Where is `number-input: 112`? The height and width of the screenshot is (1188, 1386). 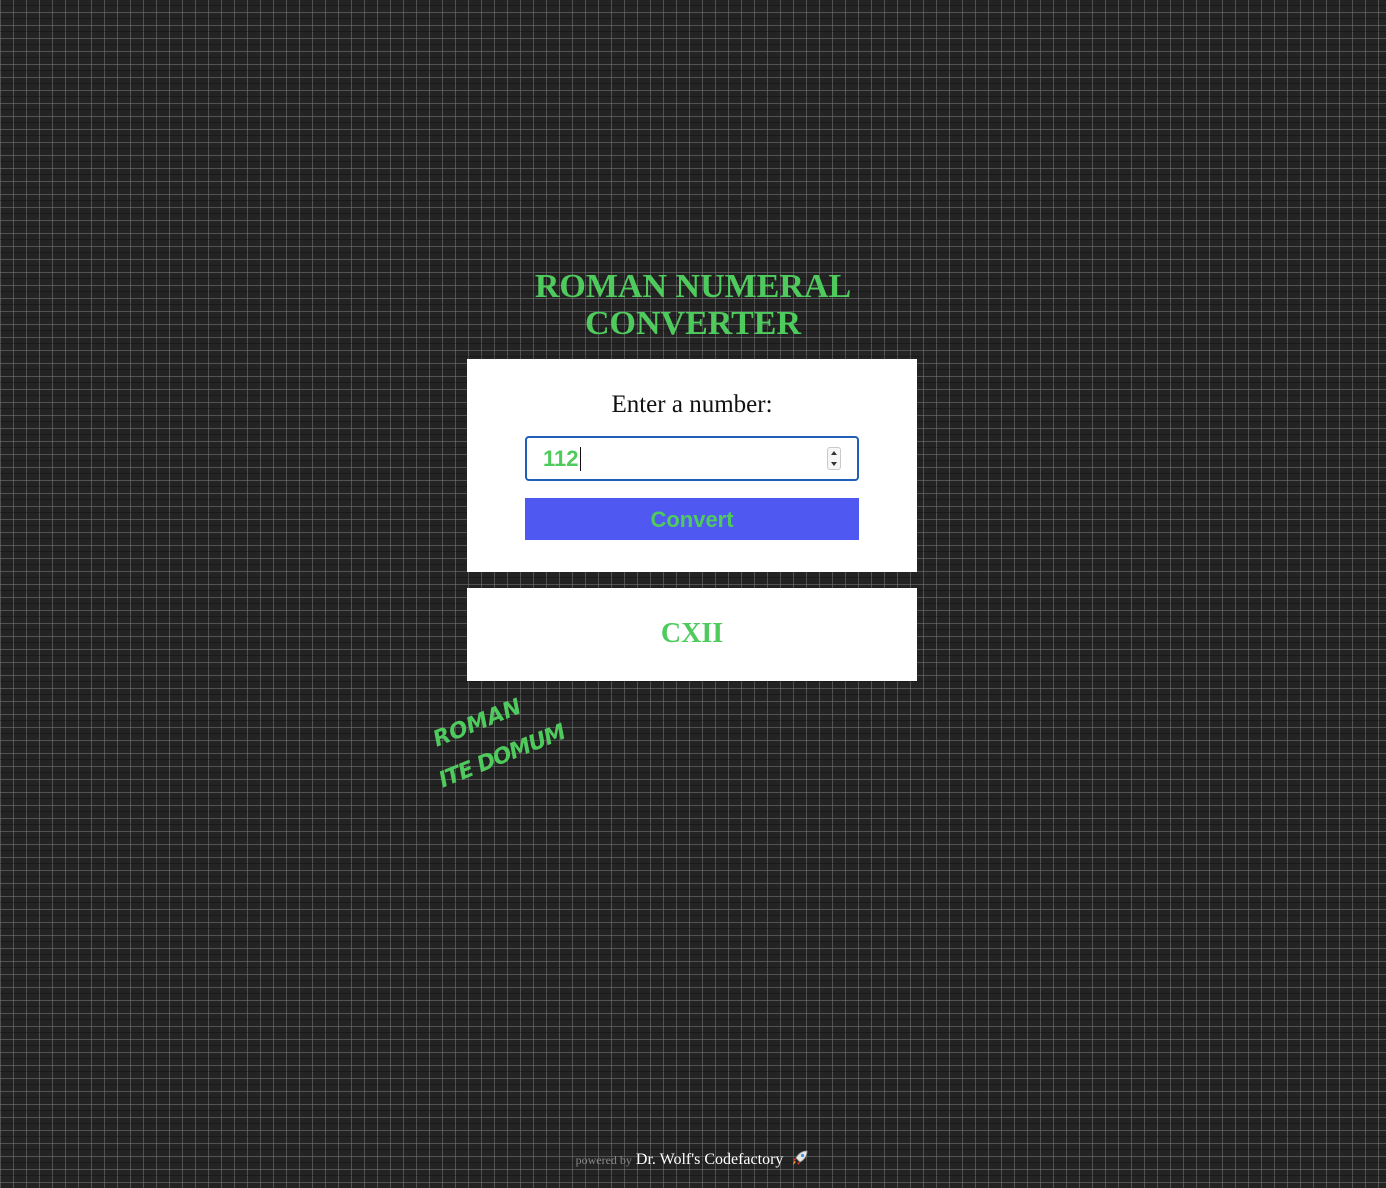 number-input: 112 is located at coordinates (692, 458).